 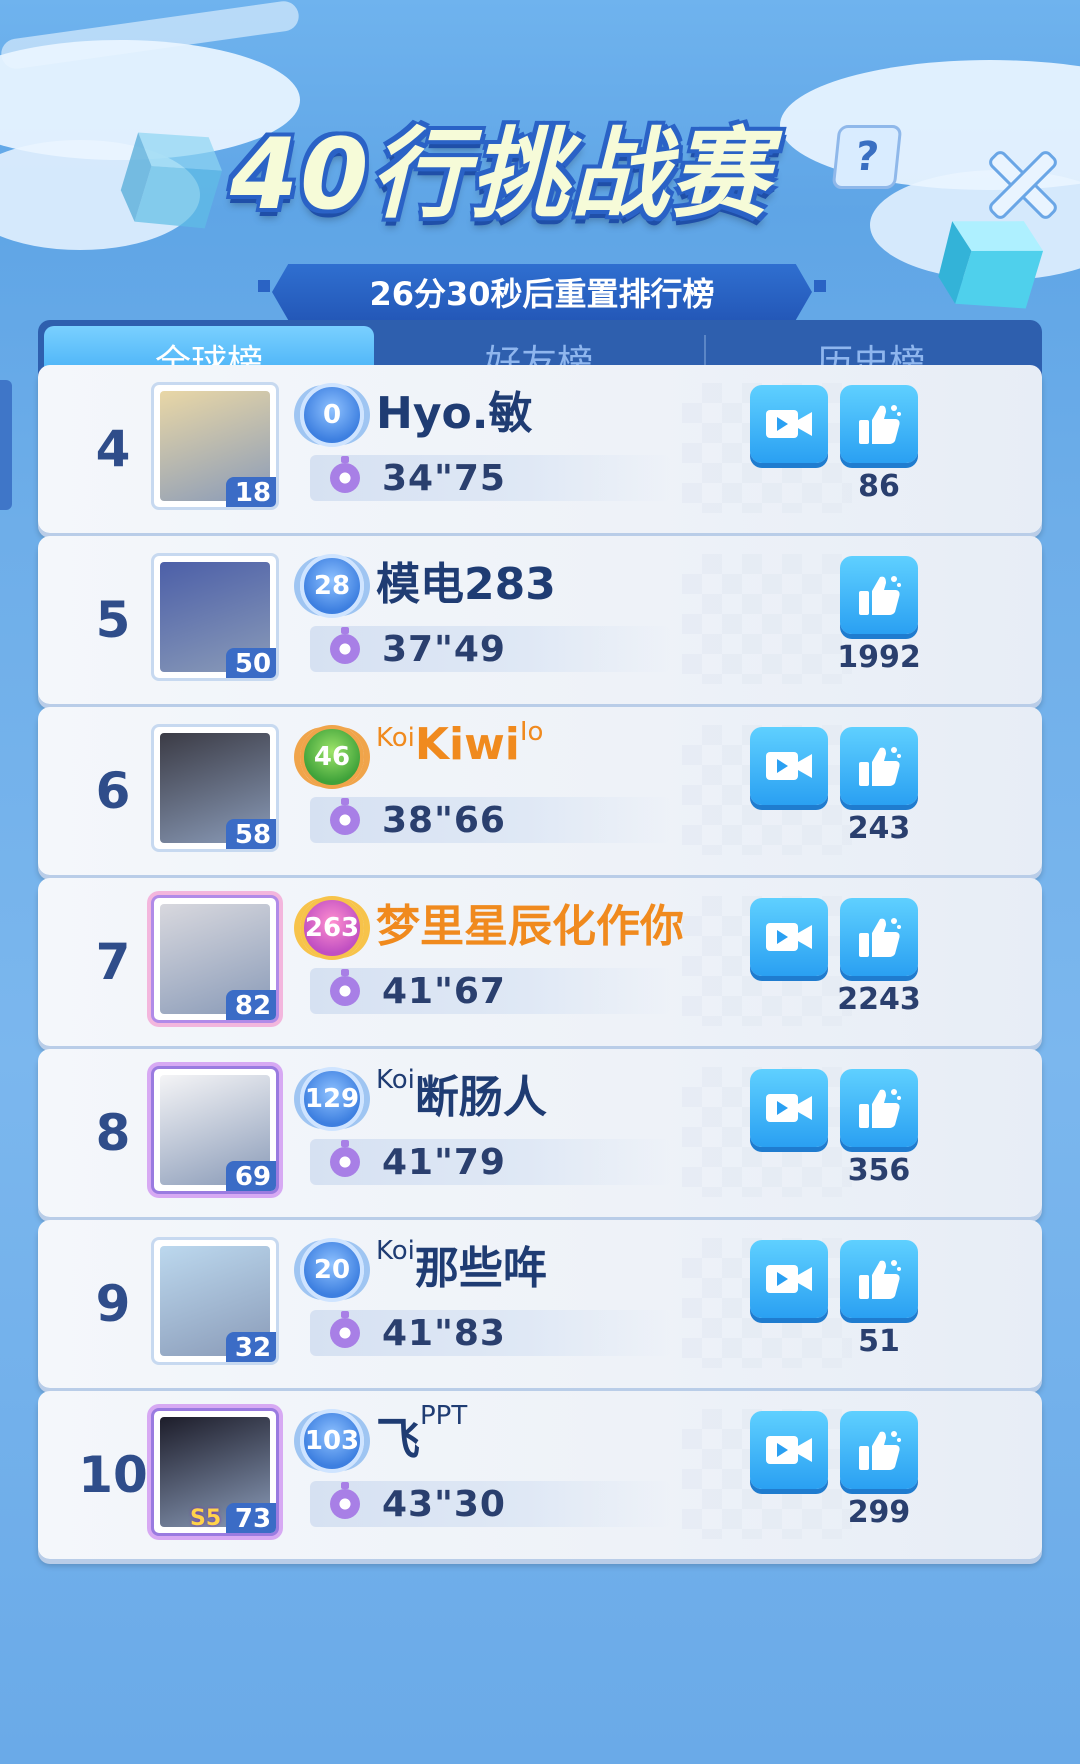 I want to click on name-suffix: PPT, so click(x=444, y=1416).